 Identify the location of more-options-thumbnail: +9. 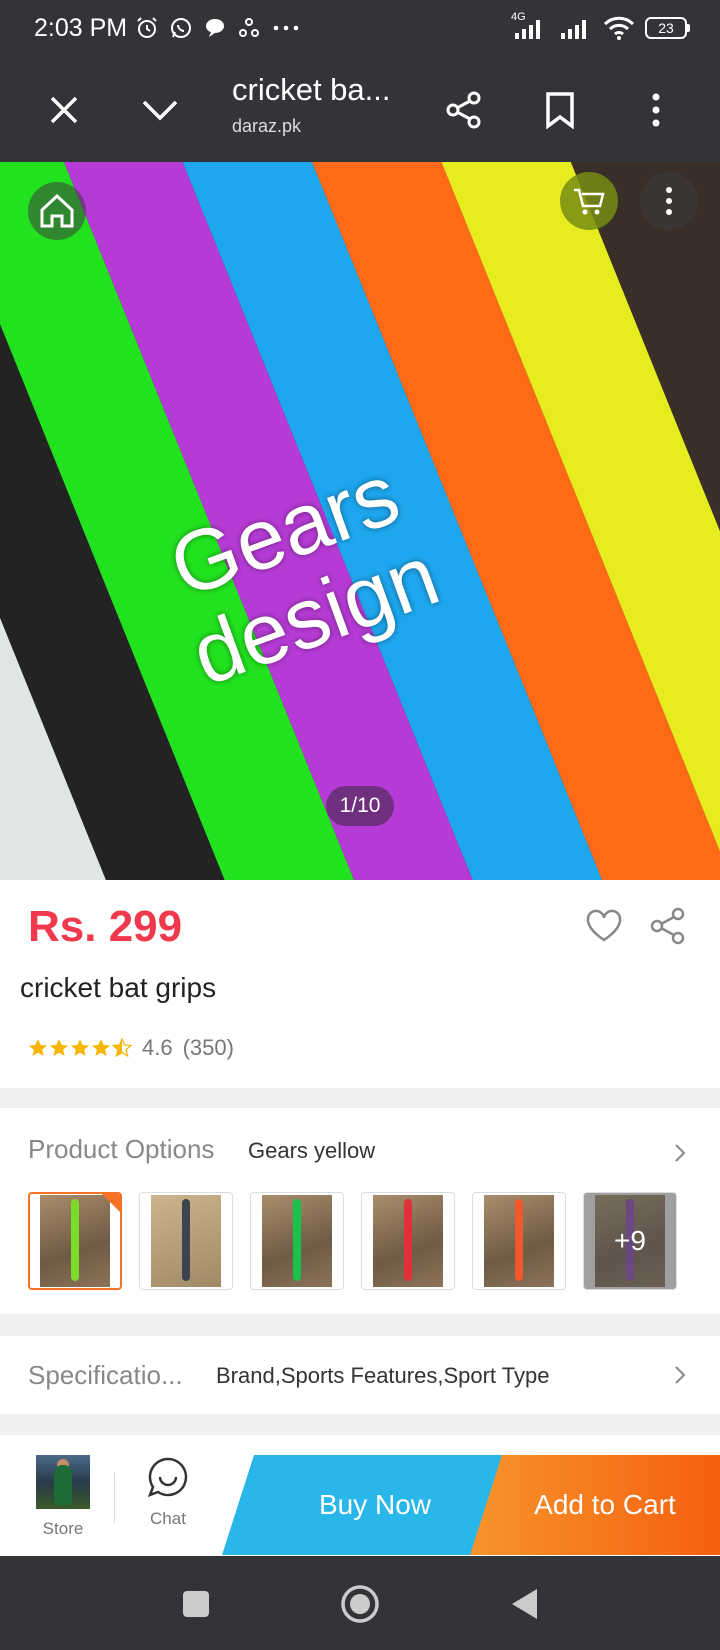
(630, 1241).